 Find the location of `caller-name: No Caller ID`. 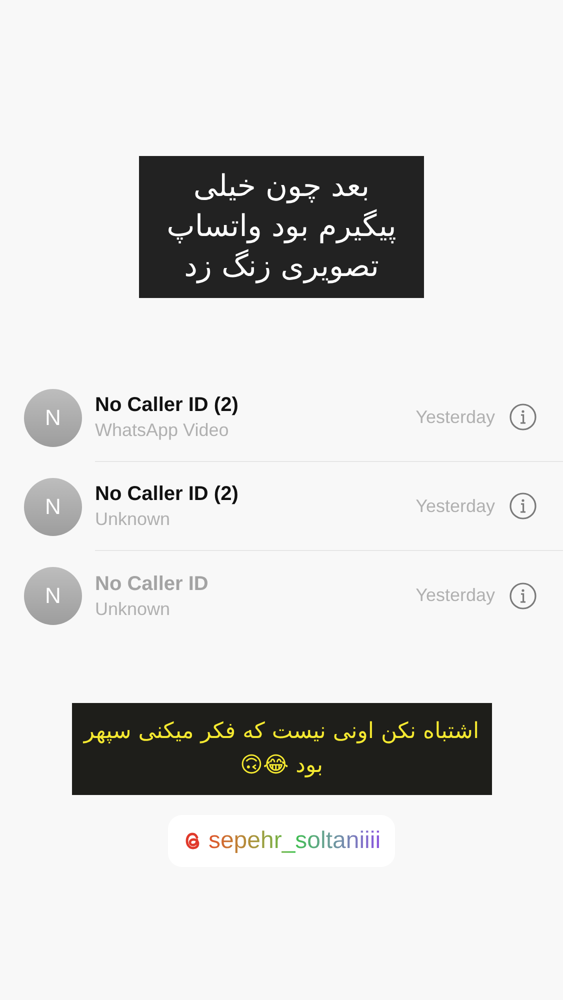

caller-name: No Caller ID is located at coordinates (152, 584).